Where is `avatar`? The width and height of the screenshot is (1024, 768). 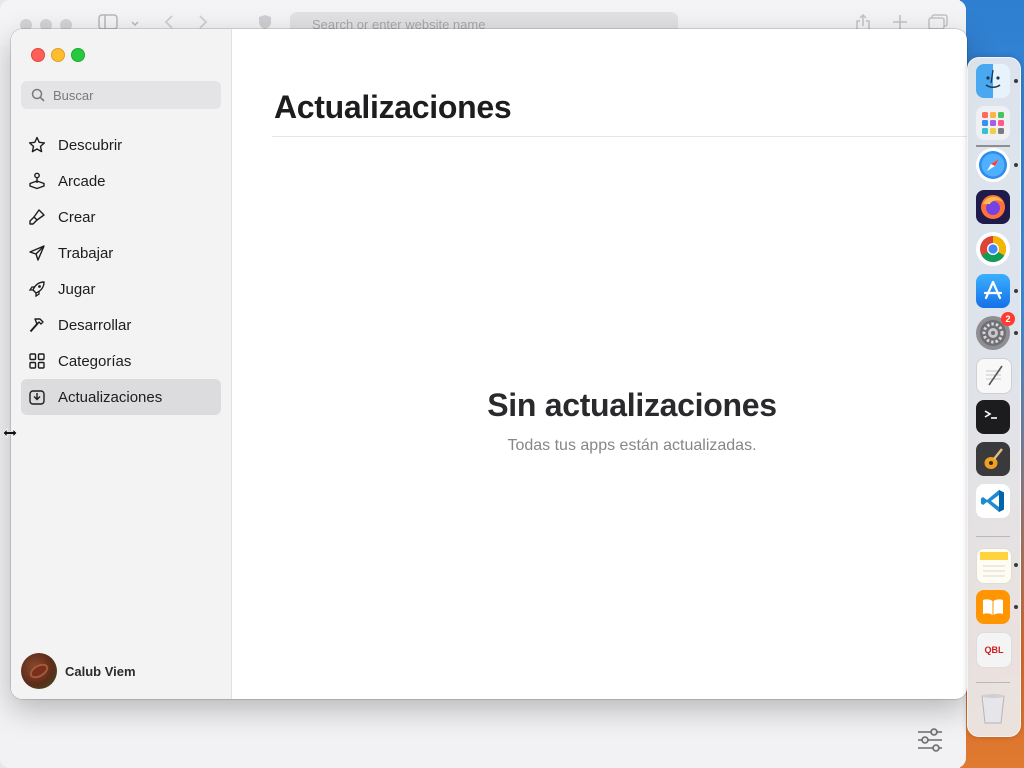
avatar is located at coordinates (39, 671).